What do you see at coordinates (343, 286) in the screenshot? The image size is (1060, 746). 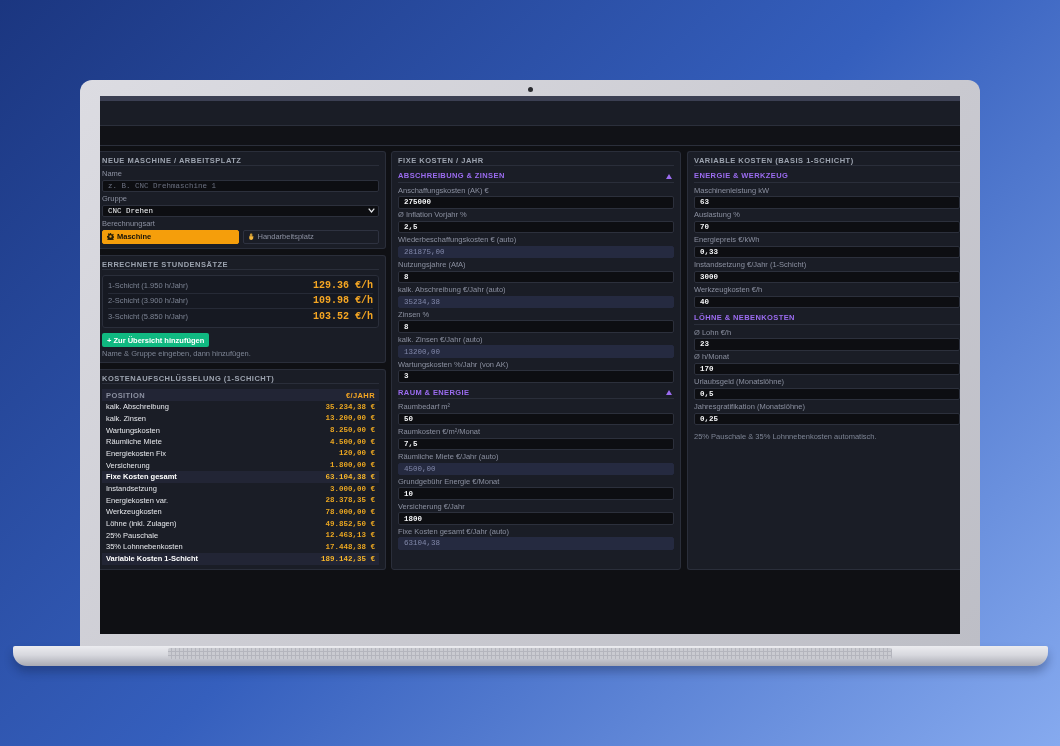 I see `hourly-rate: 129.36 €/h` at bounding box center [343, 286].